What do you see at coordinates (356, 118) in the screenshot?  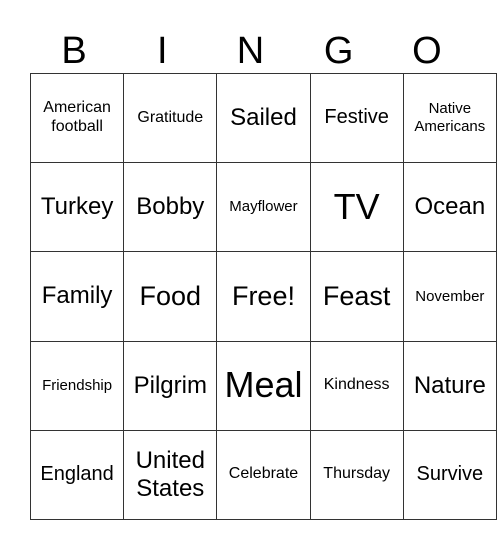 I see `bingo-cell: Festive` at bounding box center [356, 118].